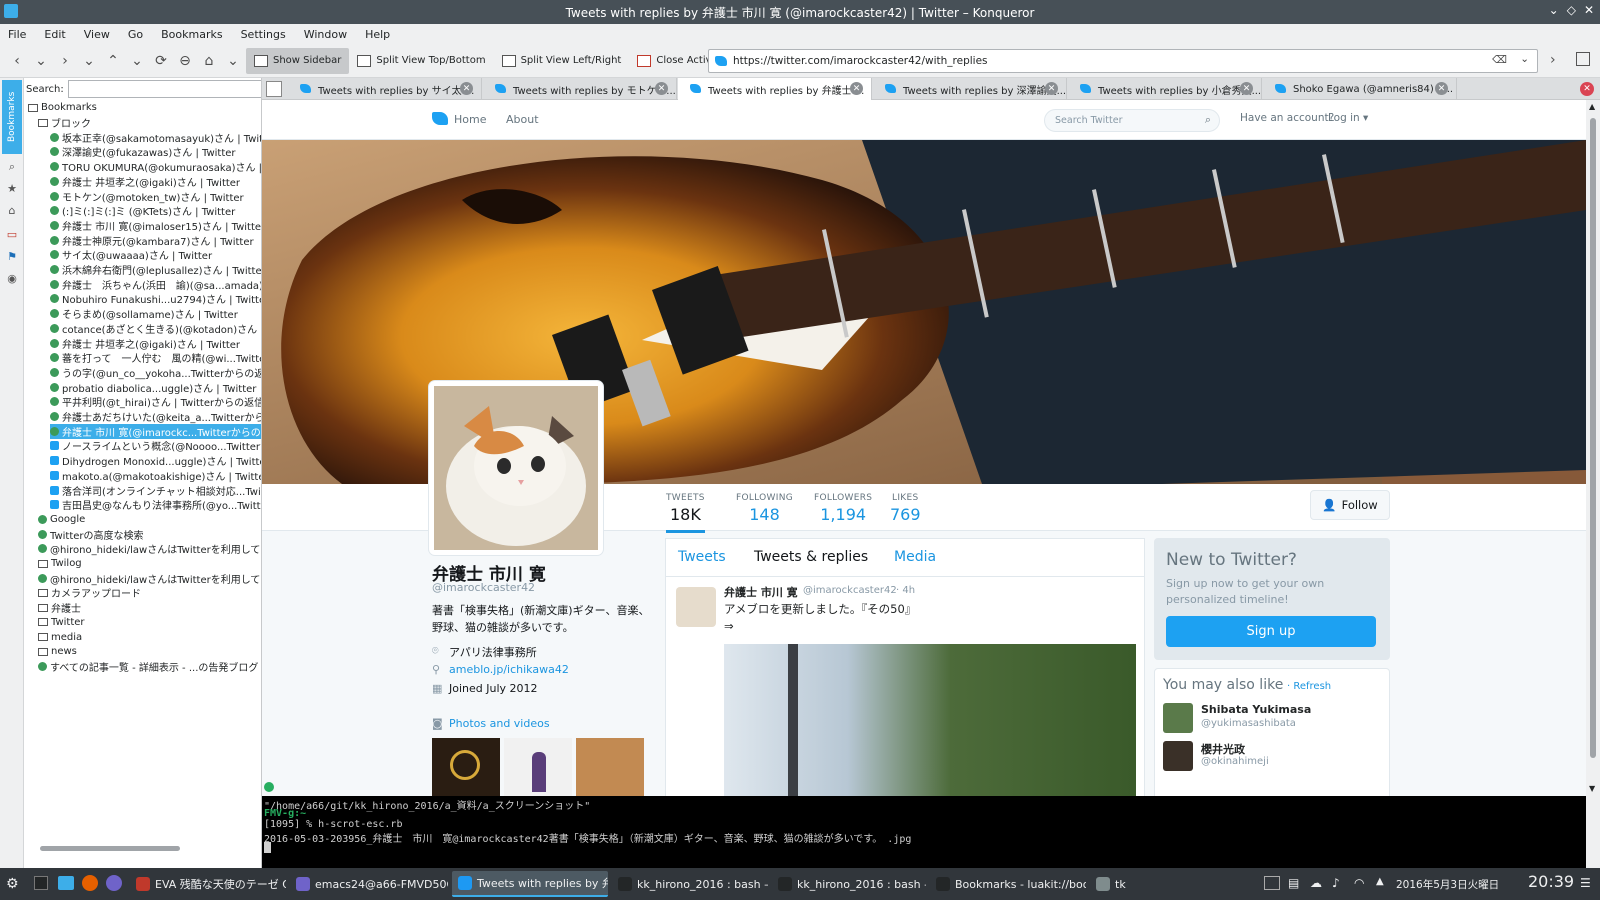  What do you see at coordinates (811, 557) in the screenshot?
I see `tab-tweets-replies: Tweets & replies` at bounding box center [811, 557].